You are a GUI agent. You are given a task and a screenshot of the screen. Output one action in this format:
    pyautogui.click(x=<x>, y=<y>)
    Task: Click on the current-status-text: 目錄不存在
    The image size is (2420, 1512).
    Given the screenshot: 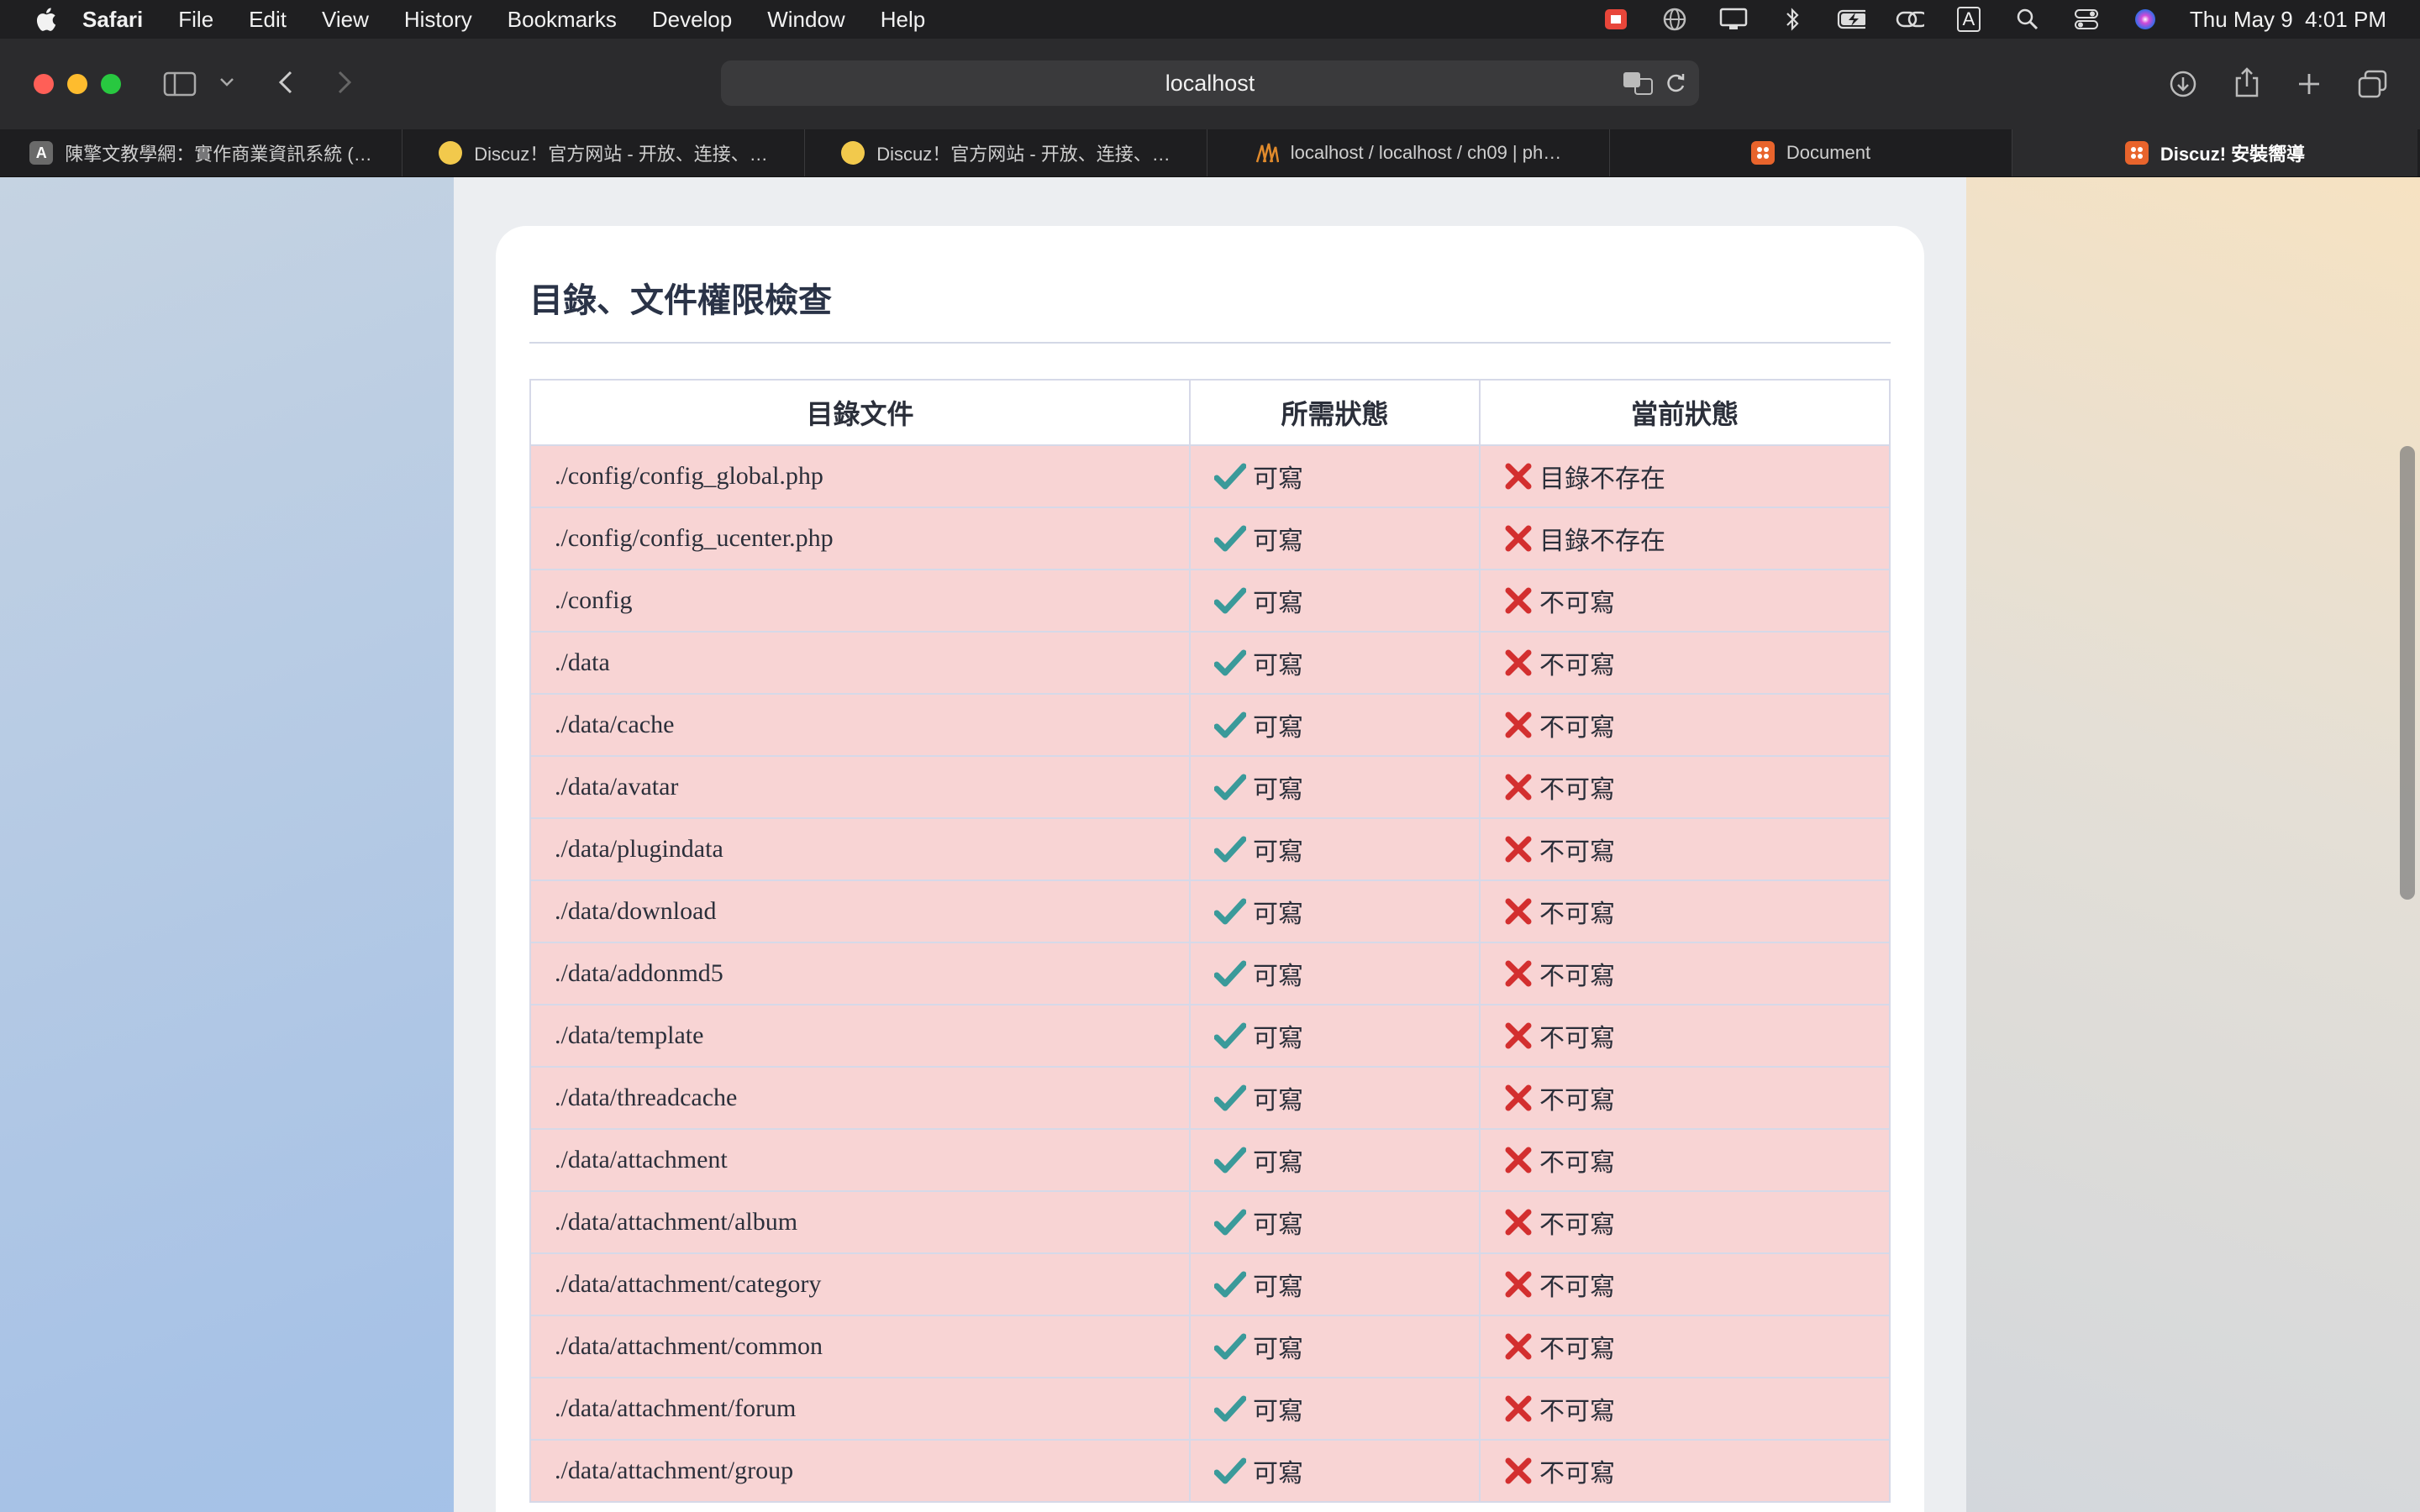 What is the action you would take?
    pyautogui.click(x=1602, y=541)
    